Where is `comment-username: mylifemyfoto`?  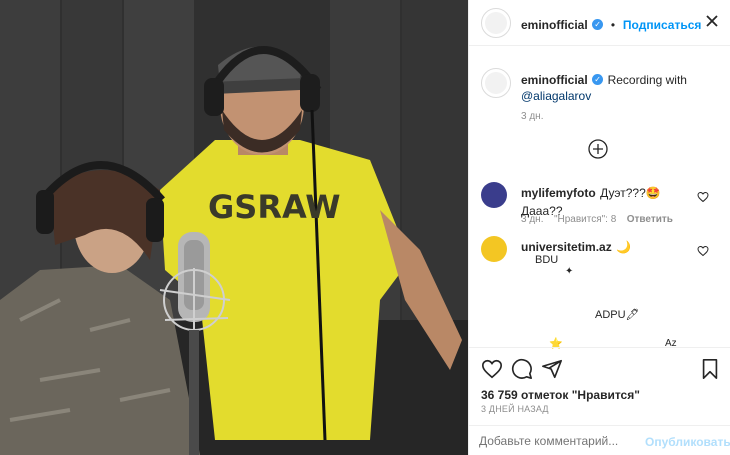
comment-username: mylifemyfoto is located at coordinates (558, 193).